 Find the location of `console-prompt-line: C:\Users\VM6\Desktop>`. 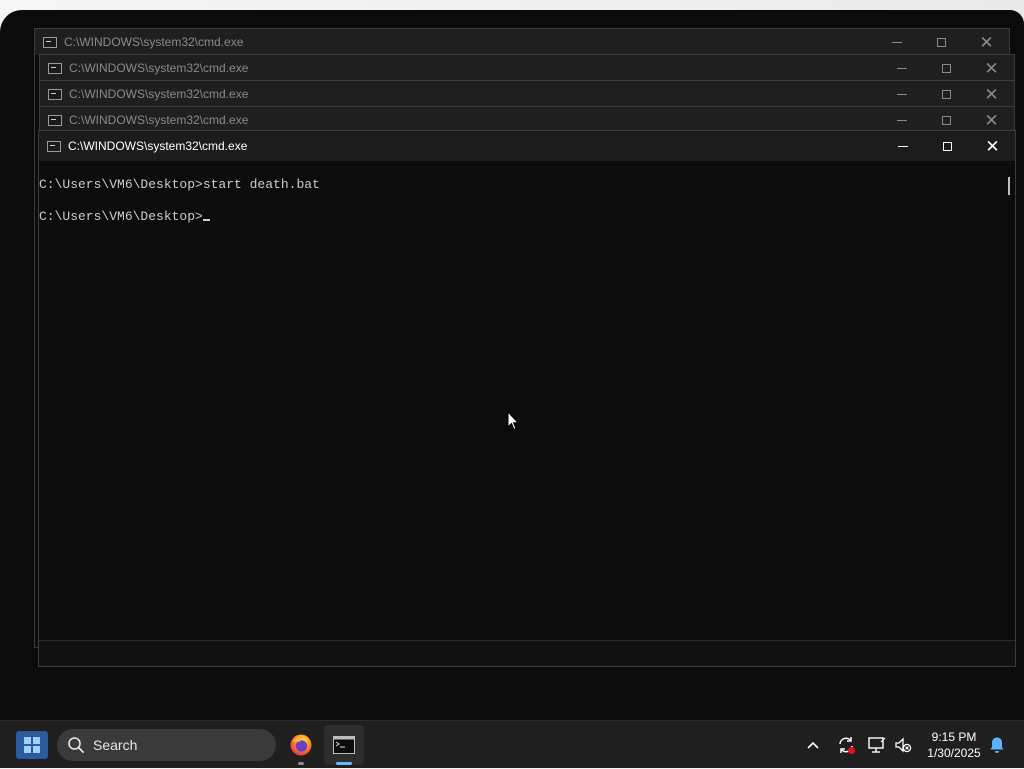

console-prompt-line: C:\Users\VM6\Desktop> is located at coordinates (522, 217).